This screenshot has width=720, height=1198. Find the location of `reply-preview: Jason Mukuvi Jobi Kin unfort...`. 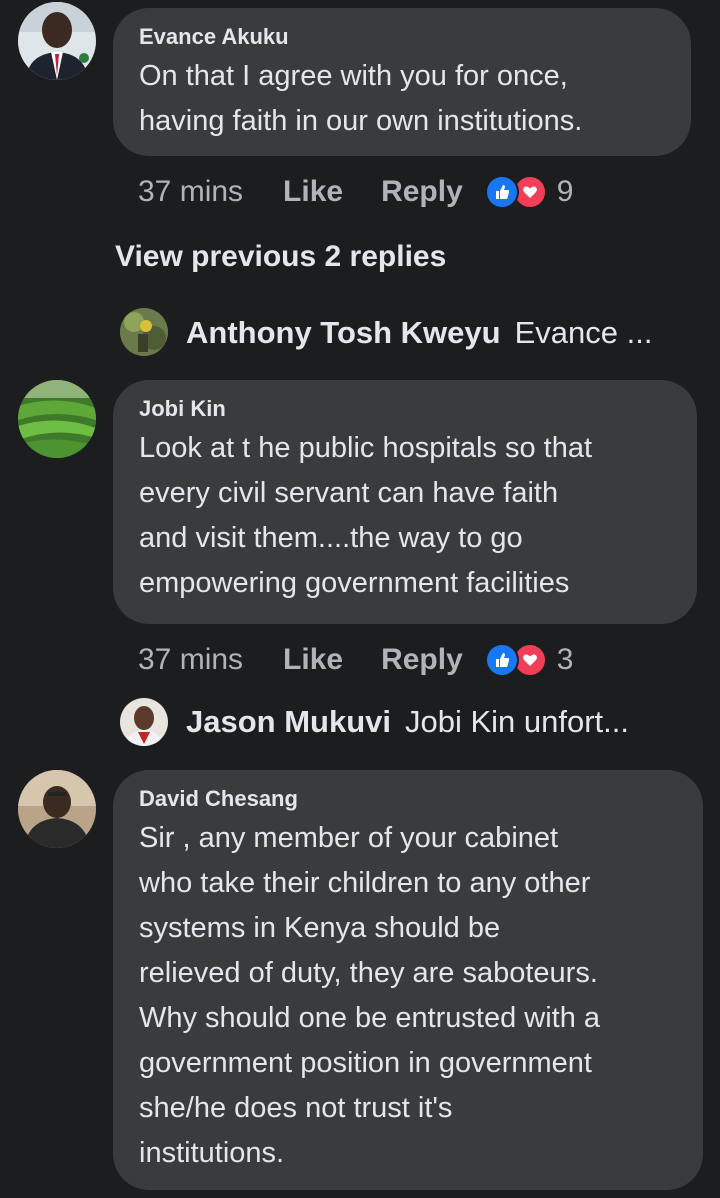

reply-preview: Jason Mukuvi Jobi Kin unfort... is located at coordinates (407, 722).